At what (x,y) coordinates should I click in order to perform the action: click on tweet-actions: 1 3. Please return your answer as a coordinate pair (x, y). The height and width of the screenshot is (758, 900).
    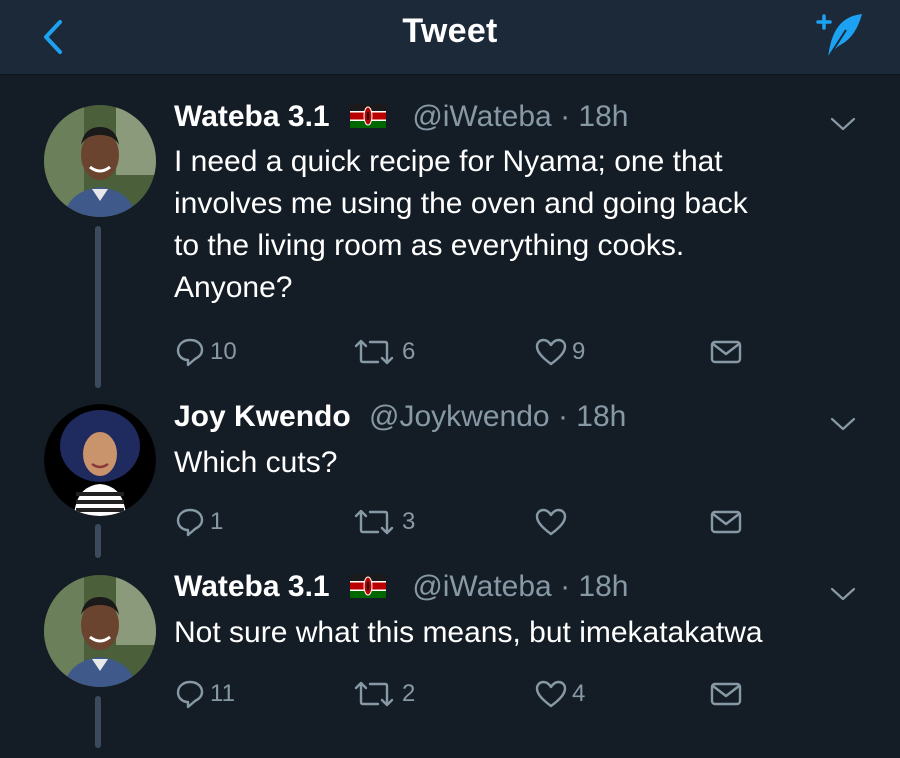
    Looking at the image, I should click on (474, 522).